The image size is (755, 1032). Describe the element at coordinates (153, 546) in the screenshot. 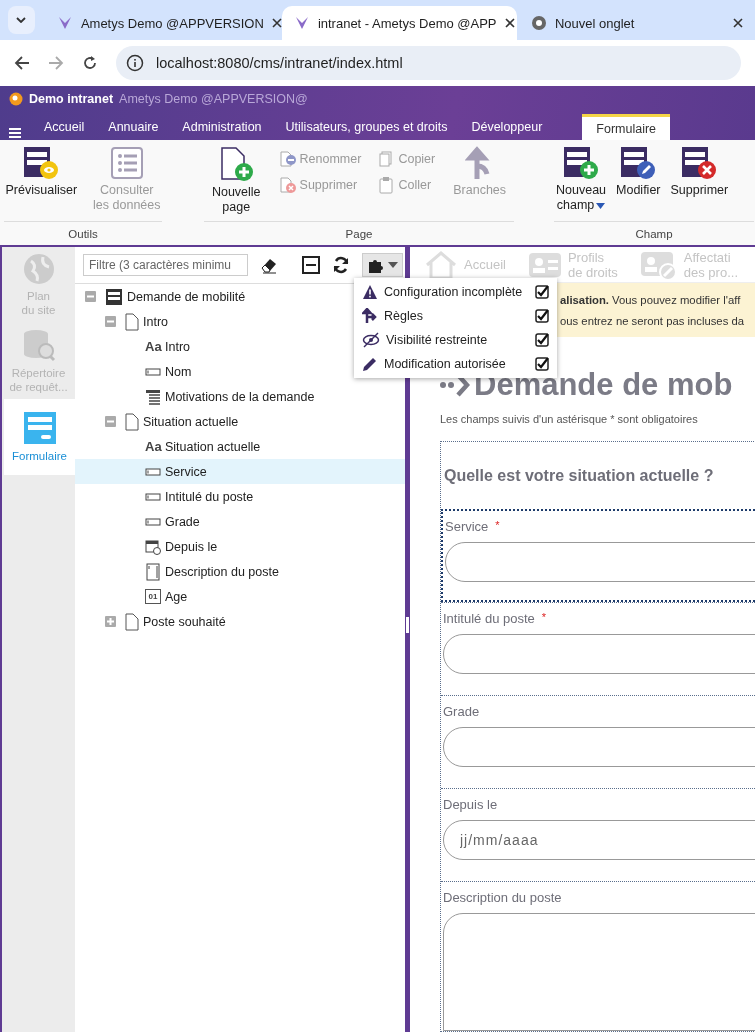

I see `calendar-icon` at that location.